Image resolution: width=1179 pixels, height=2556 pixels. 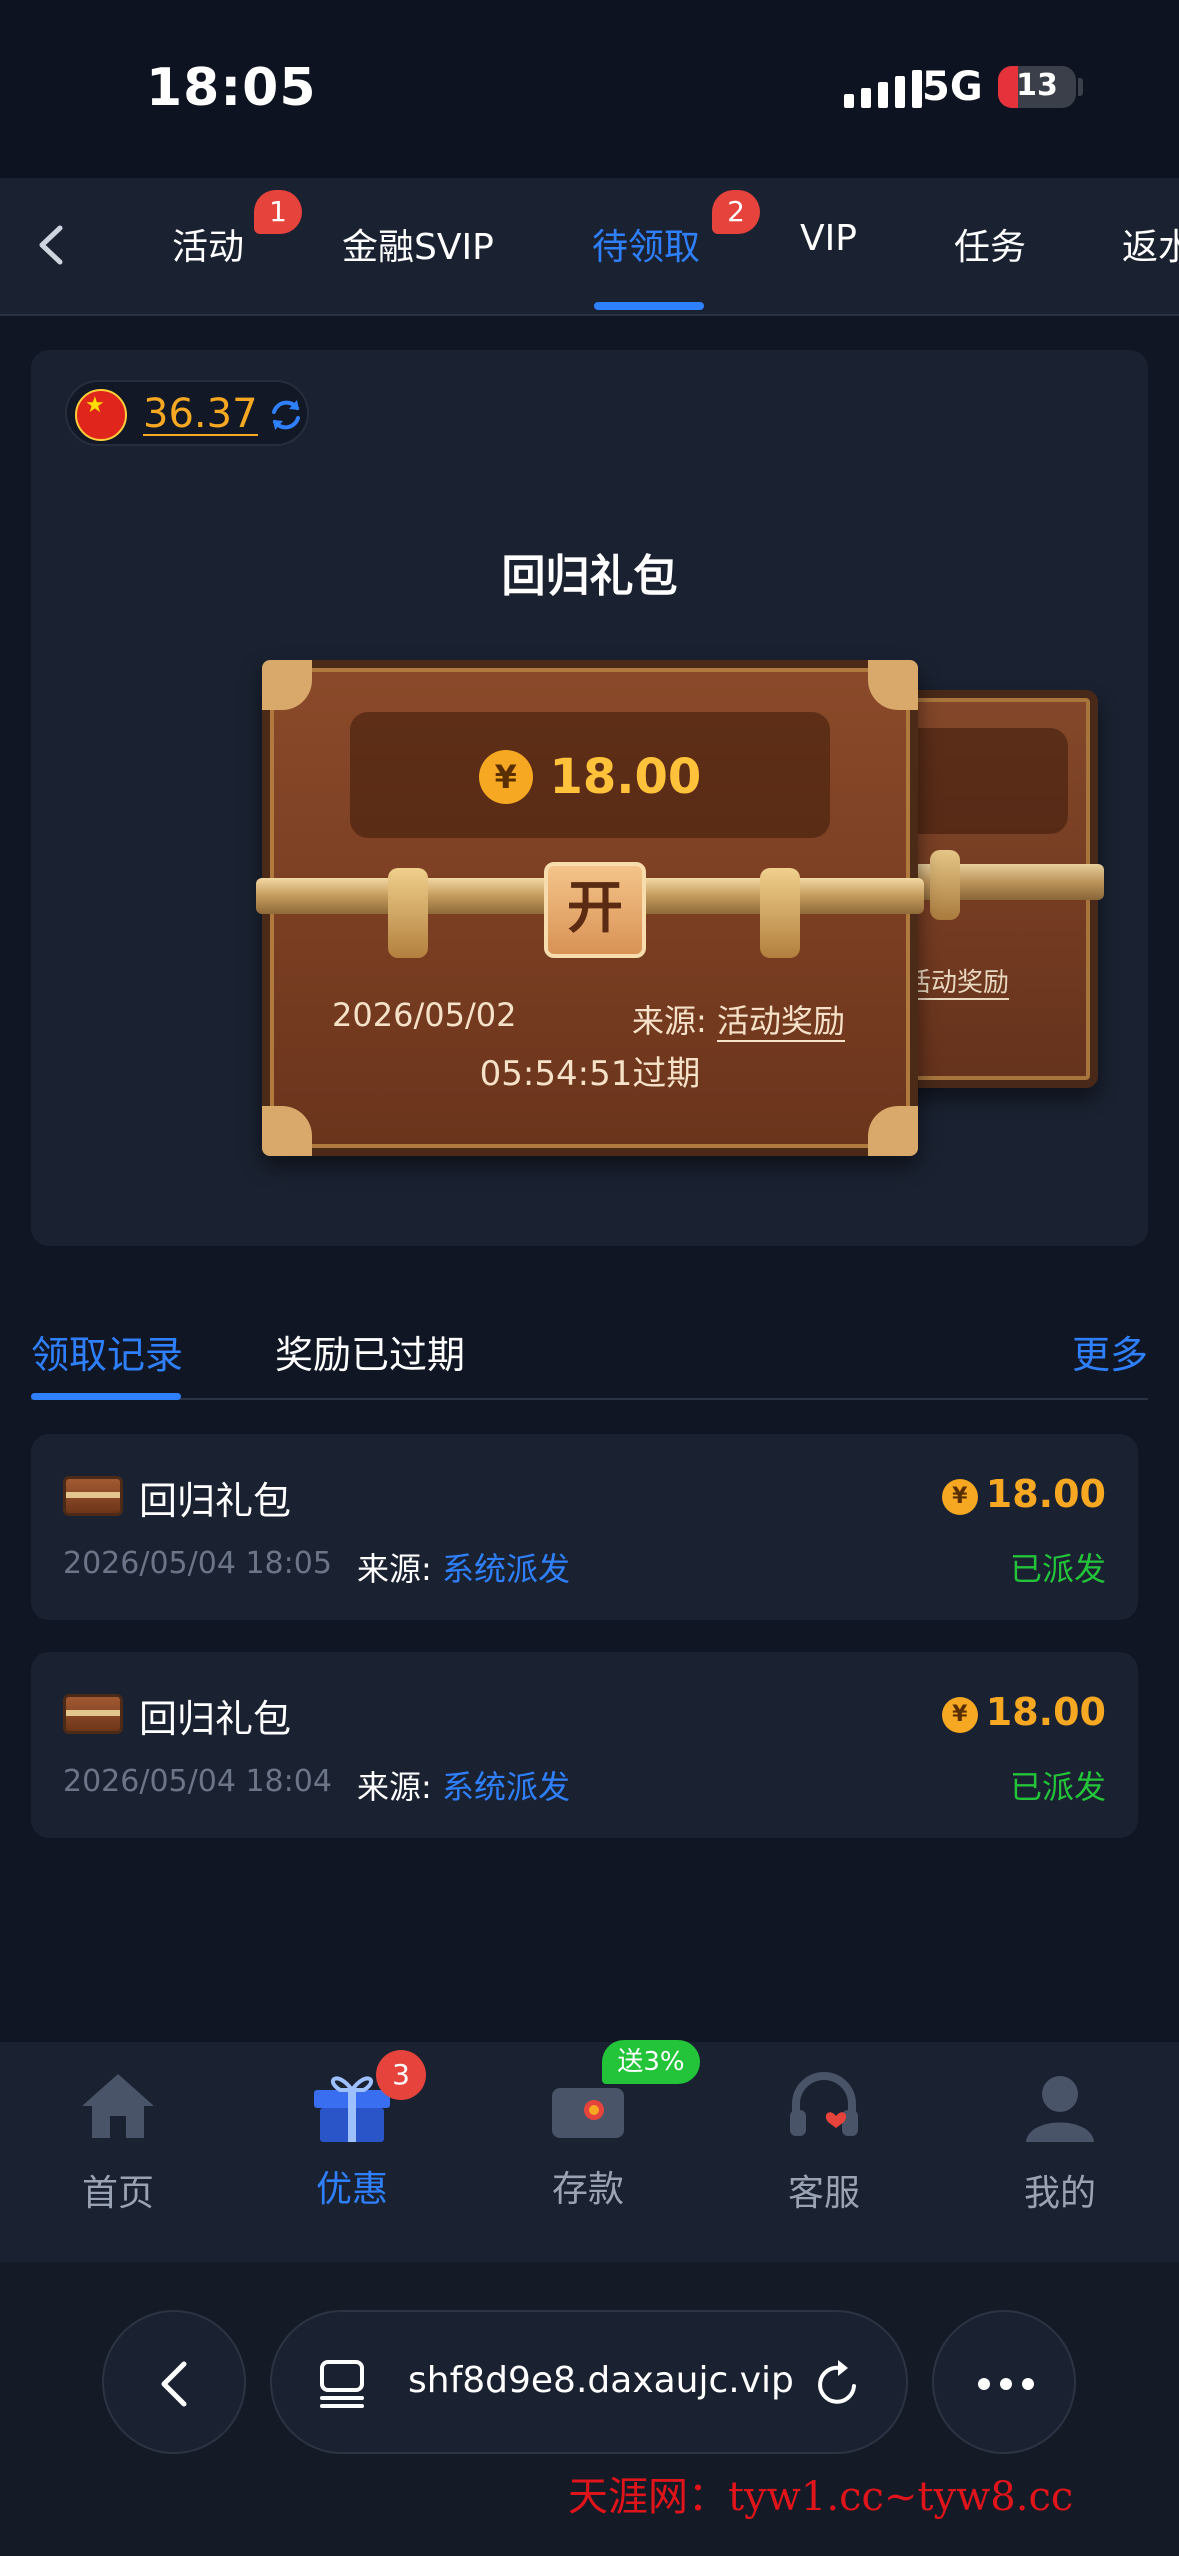 What do you see at coordinates (883, 89) in the screenshot?
I see `signal-icon` at bounding box center [883, 89].